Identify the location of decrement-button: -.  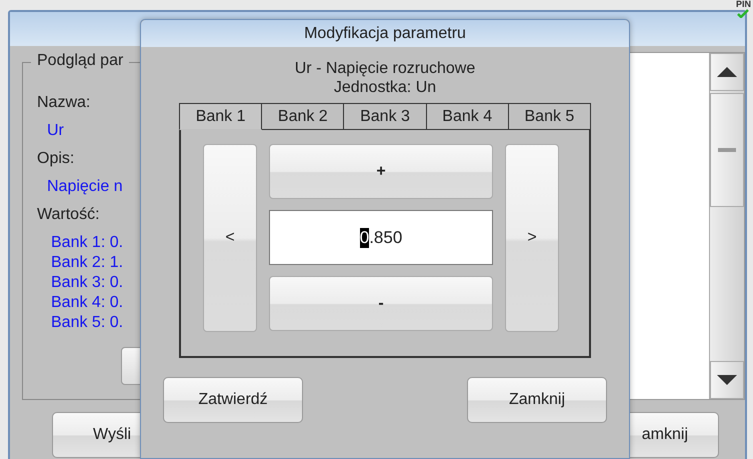
(381, 303).